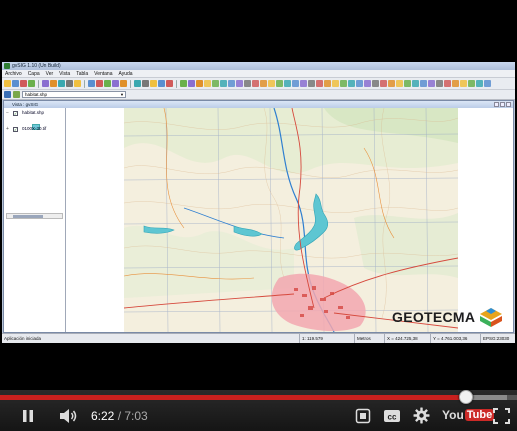 This screenshot has width=517, height=431. Describe the element at coordinates (421, 415) in the screenshot. I see `gear-icon` at that location.